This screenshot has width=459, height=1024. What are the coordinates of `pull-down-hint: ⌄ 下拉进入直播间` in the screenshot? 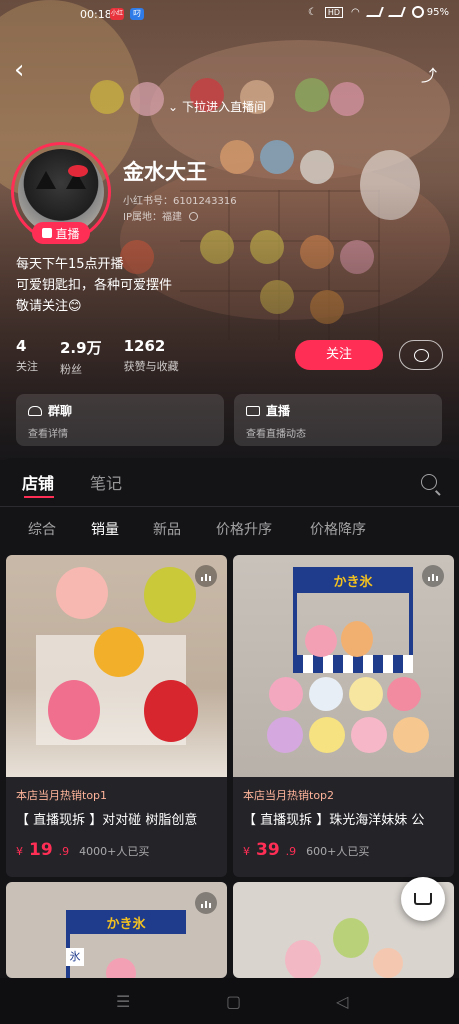 It's located at (217, 106).